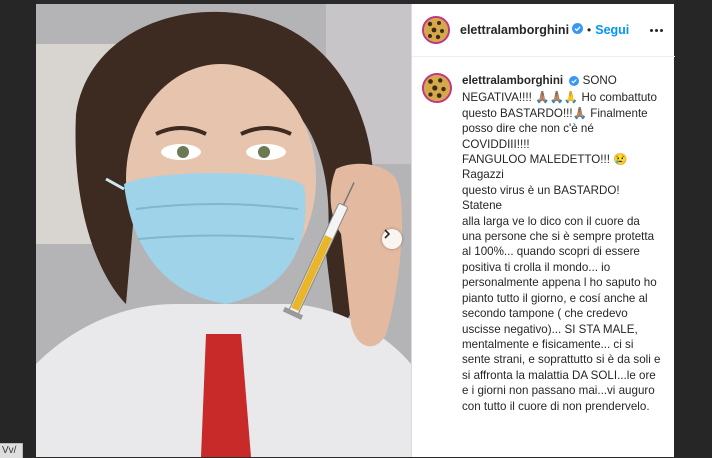 Image resolution: width=712 pixels, height=458 pixels. I want to click on caption-line: positiva ti crolla il mondo... io, so click(536, 267).